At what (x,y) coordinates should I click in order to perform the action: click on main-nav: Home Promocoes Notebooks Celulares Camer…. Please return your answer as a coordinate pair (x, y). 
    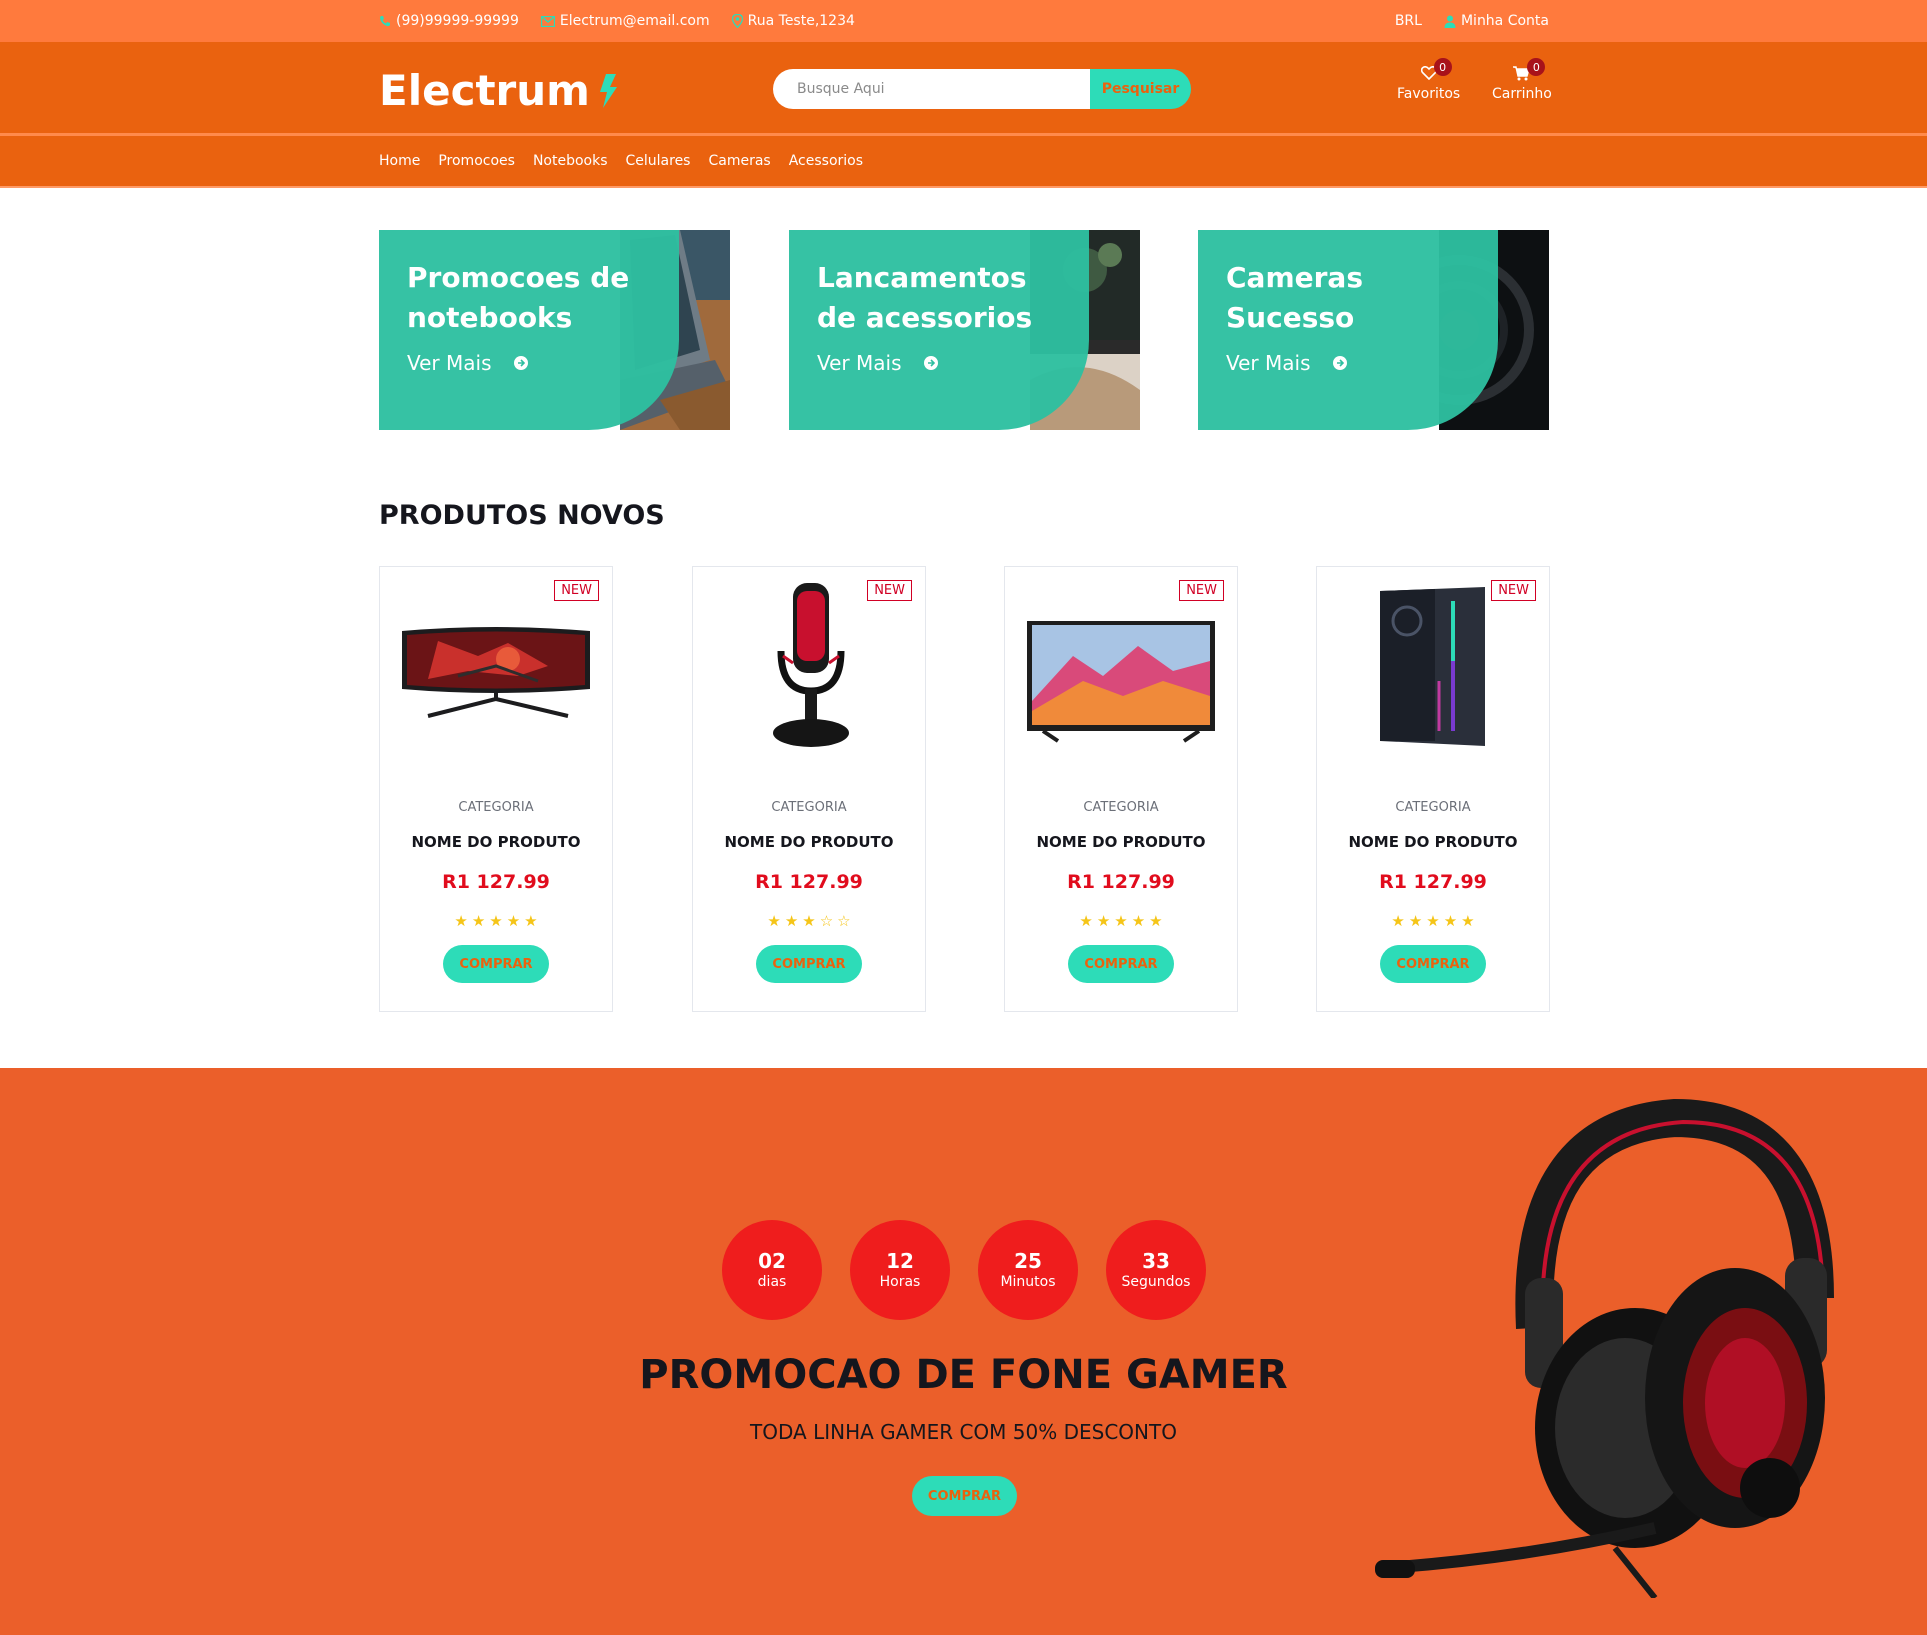
    Looking at the image, I should click on (963, 162).